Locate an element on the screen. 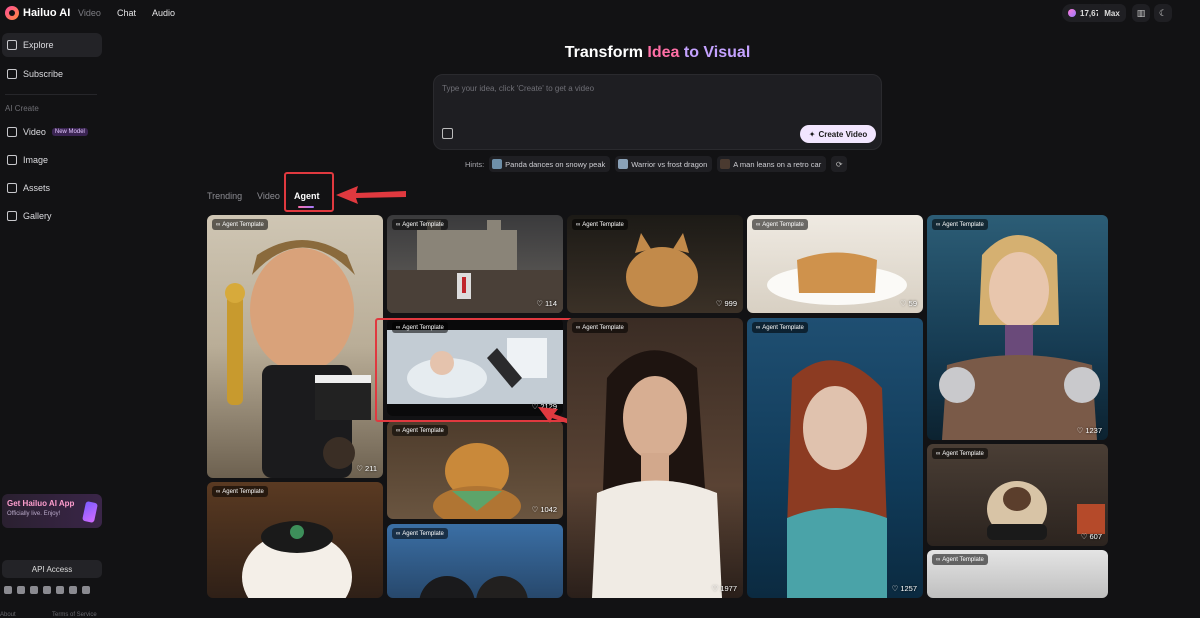 The height and width of the screenshot is (618, 1200). footer-terms: Terms of Service is located at coordinates (74, 615).